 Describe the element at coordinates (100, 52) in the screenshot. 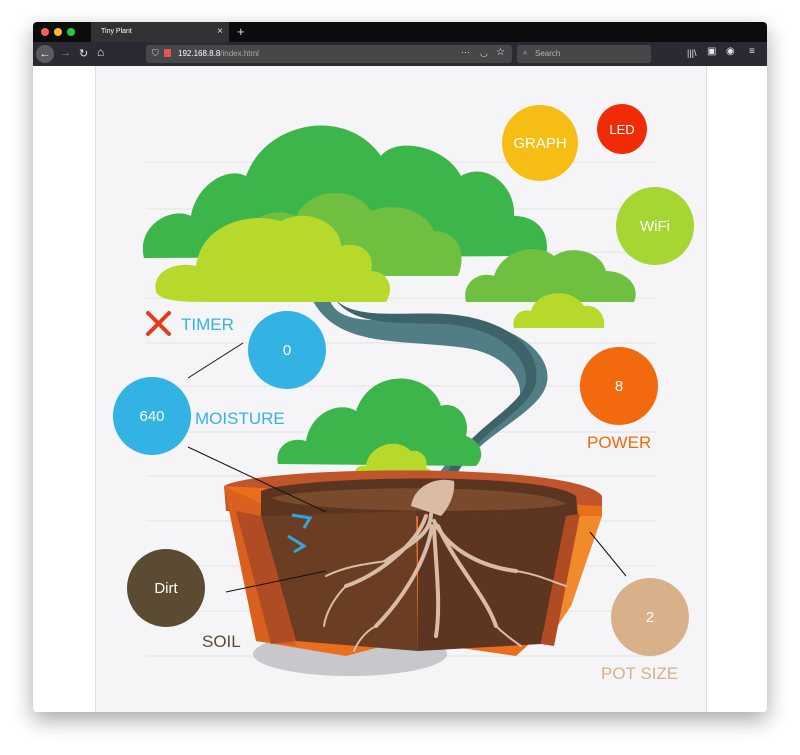

I see `home-button: ⌂` at that location.